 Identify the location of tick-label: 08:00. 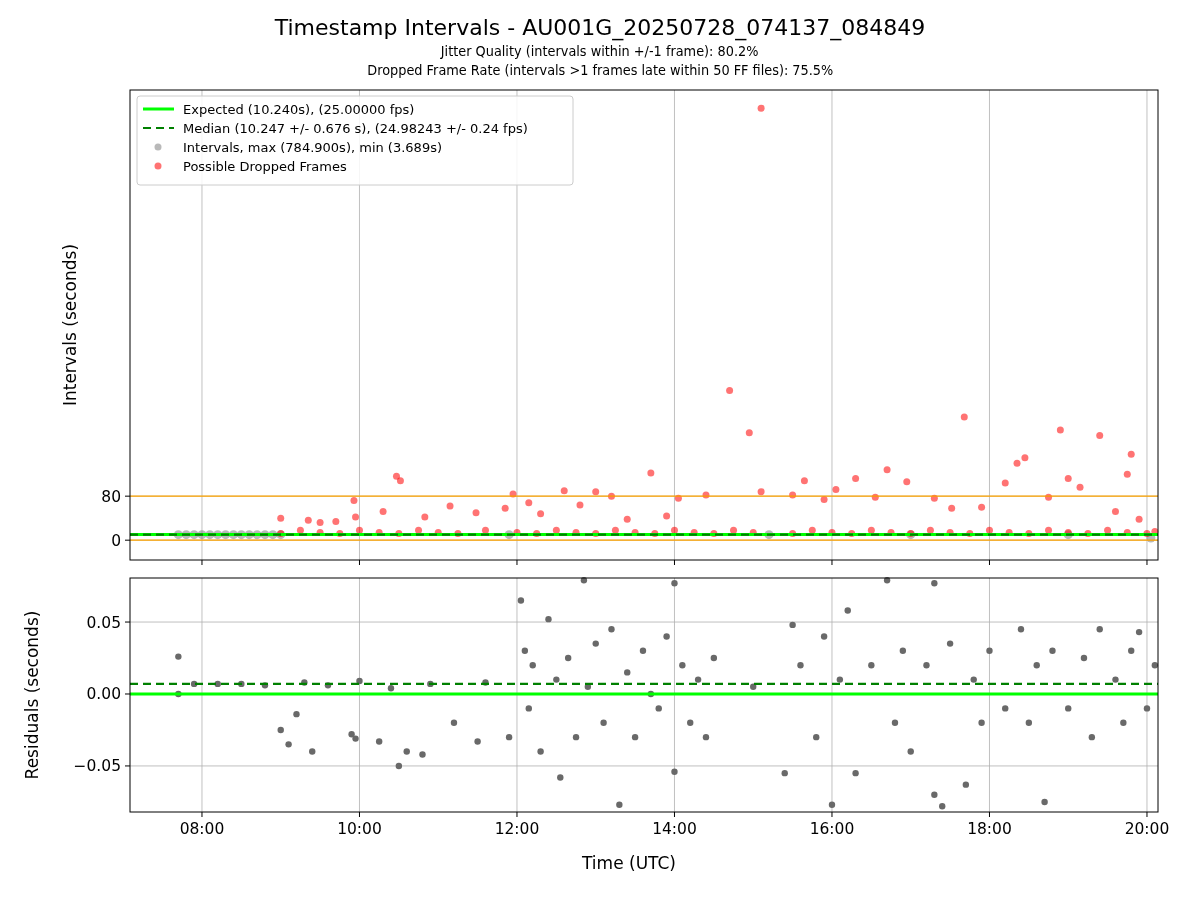
(202, 829).